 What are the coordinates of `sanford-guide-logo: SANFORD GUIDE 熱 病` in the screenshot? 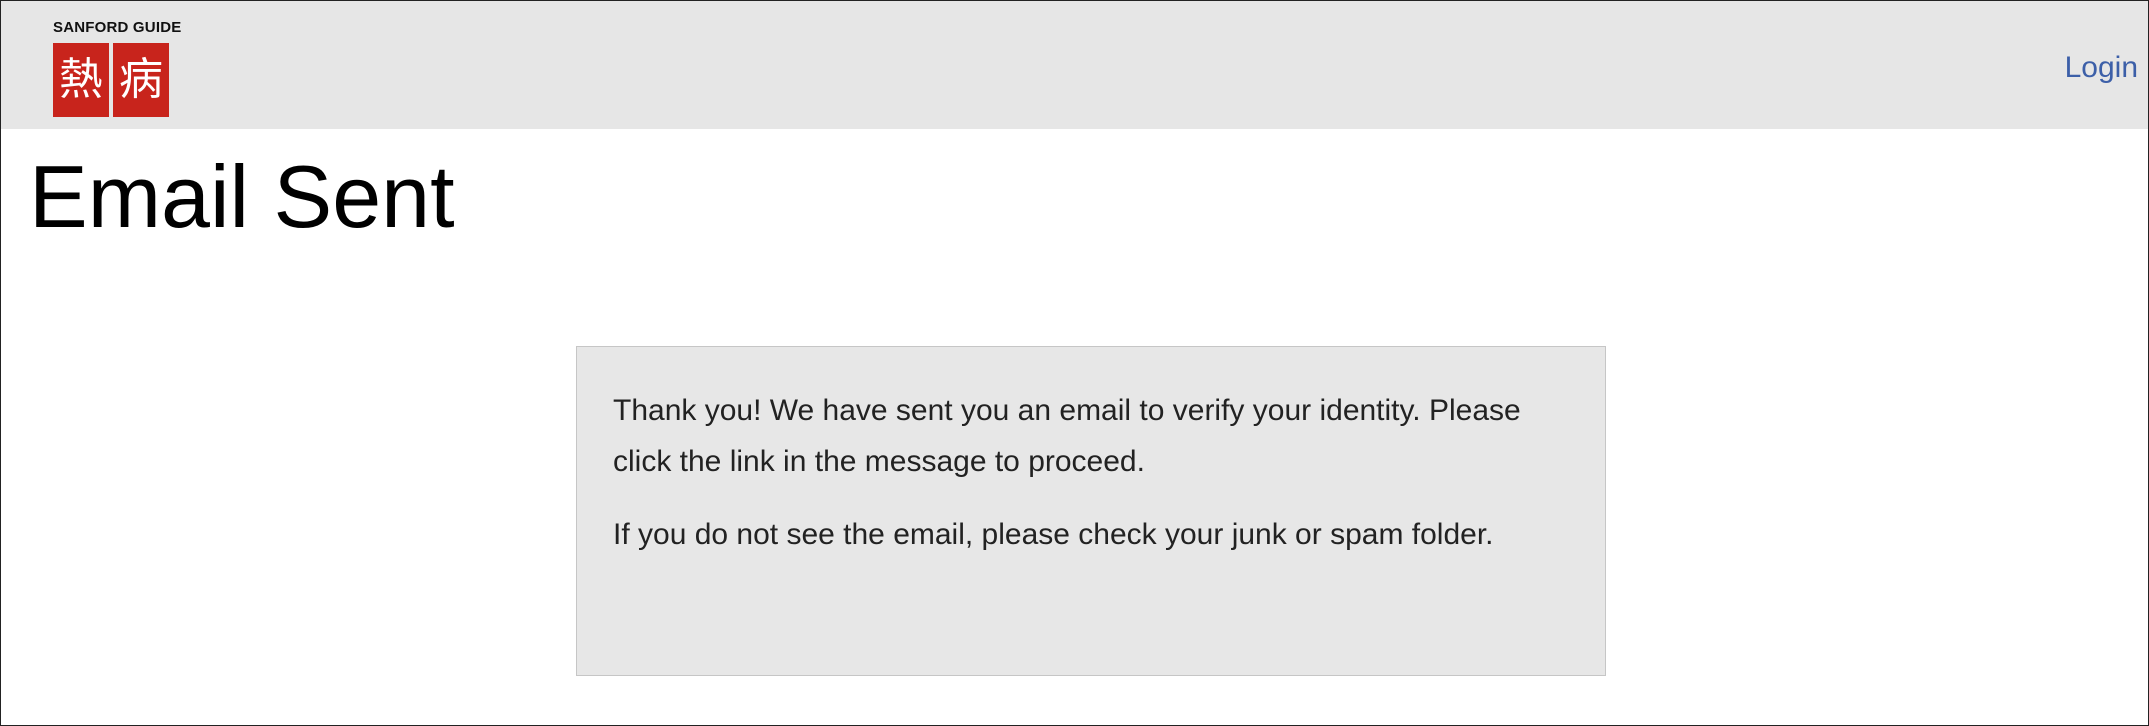 It's located at (131, 69).